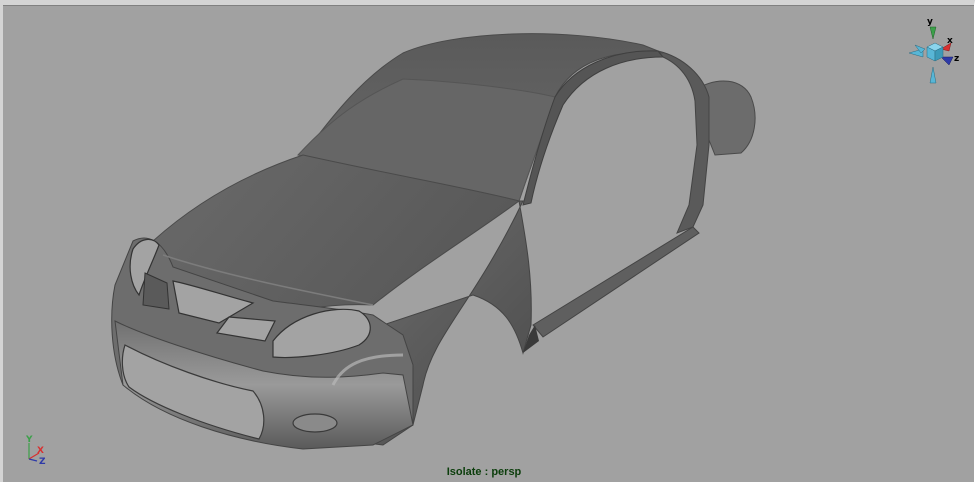  Describe the element at coordinates (947, 61) in the screenshot. I see `view-cube-z-cone` at that location.